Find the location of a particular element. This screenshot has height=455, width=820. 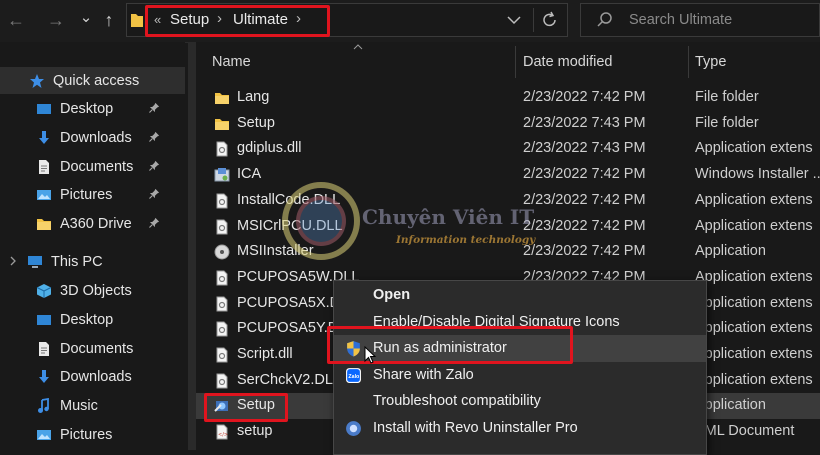

context-menu-item: Zalo Share with Zalo is located at coordinates (520, 375).